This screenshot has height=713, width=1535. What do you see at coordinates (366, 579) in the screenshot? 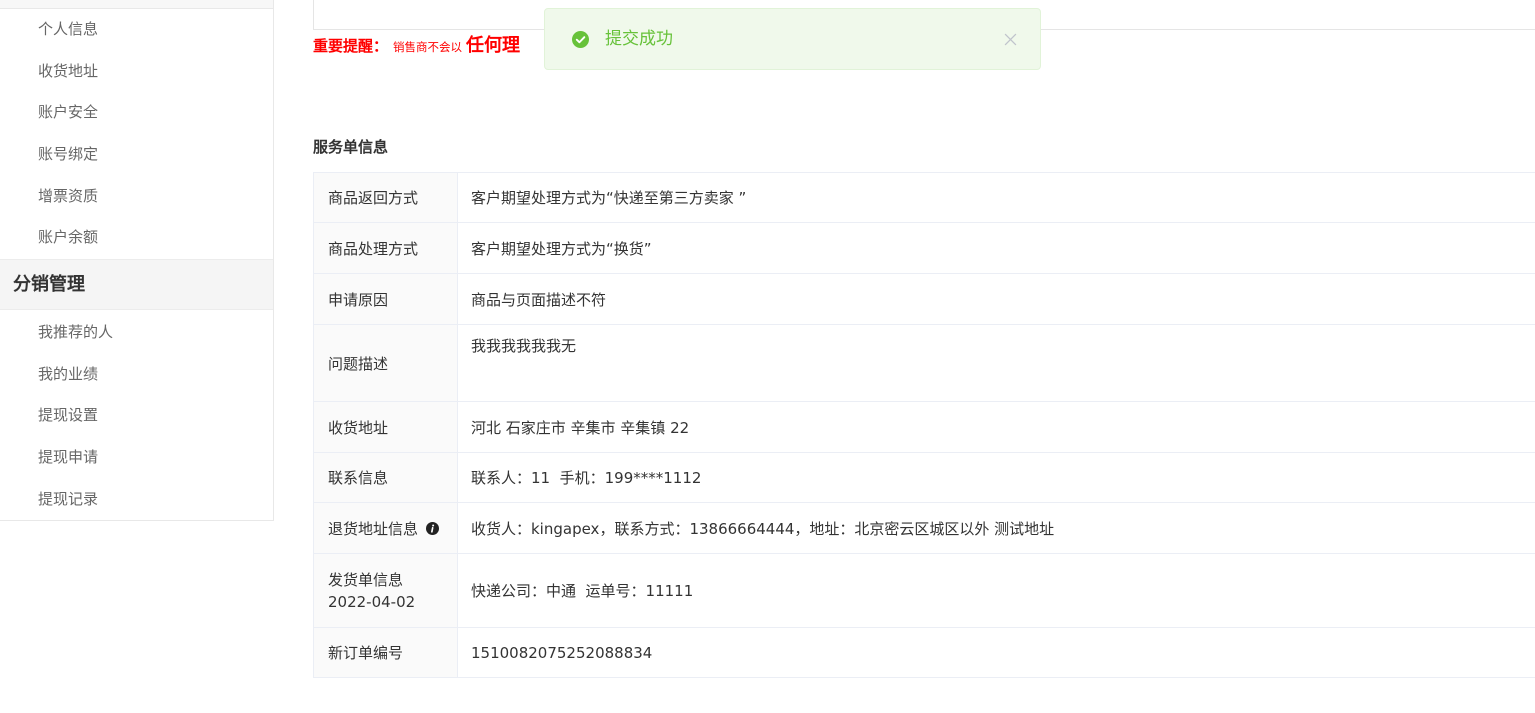
I see `row-label-text: 发货单信息` at bounding box center [366, 579].